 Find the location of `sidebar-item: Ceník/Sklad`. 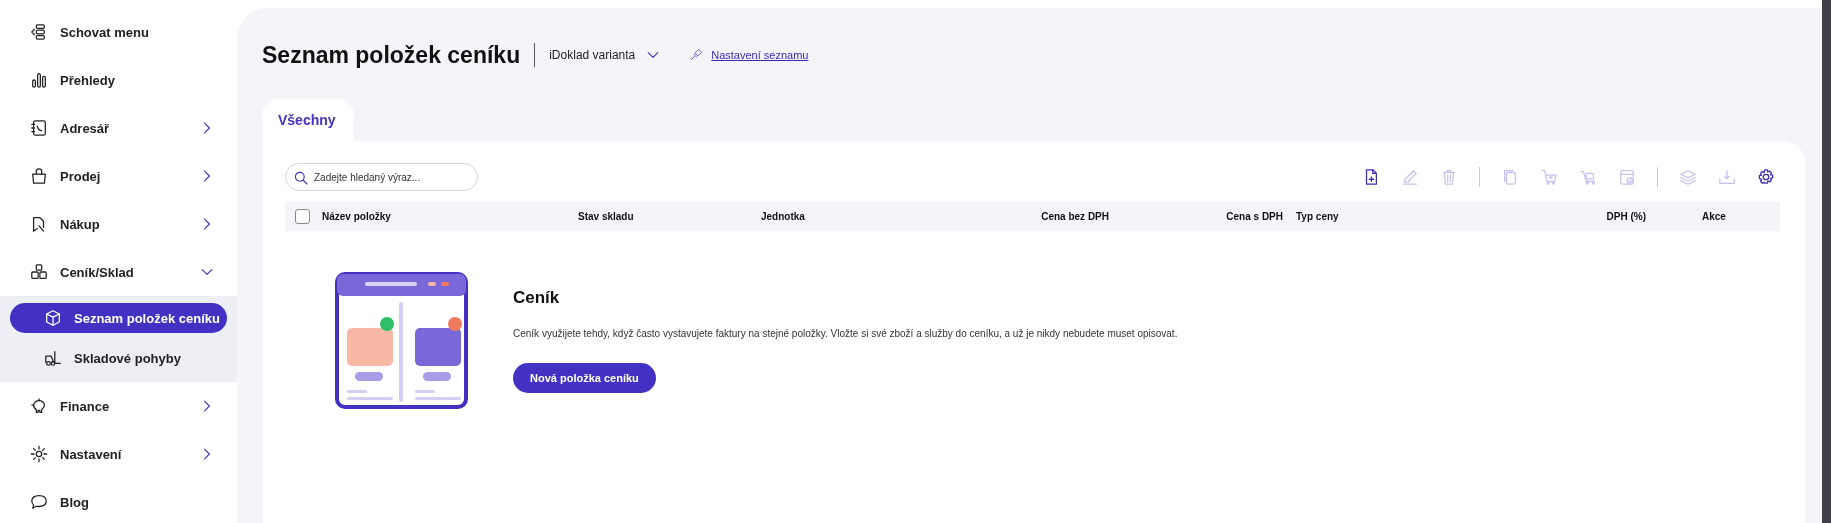

sidebar-item: Ceník/Sklad is located at coordinates (123, 272).